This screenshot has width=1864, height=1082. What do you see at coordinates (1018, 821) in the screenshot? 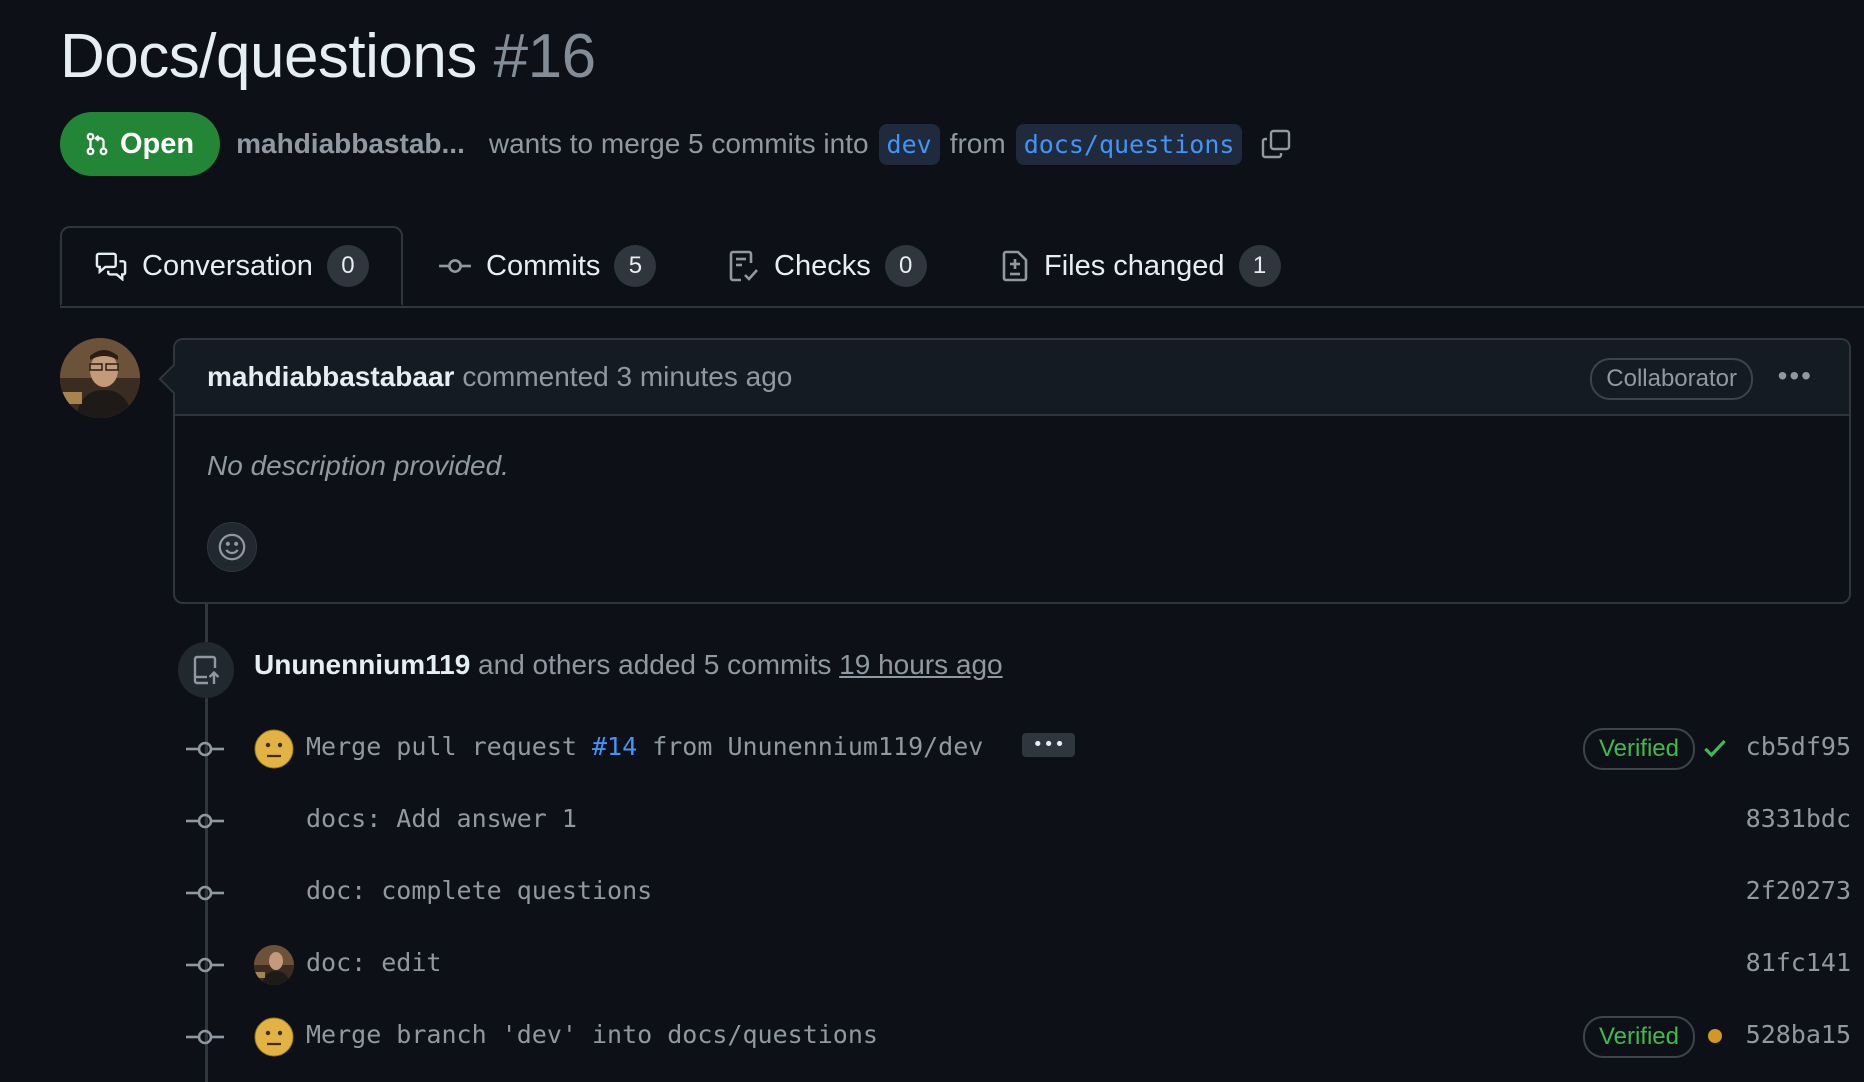
I see `commit-row: docs: Add answer 1 8331bdc` at bounding box center [1018, 821].